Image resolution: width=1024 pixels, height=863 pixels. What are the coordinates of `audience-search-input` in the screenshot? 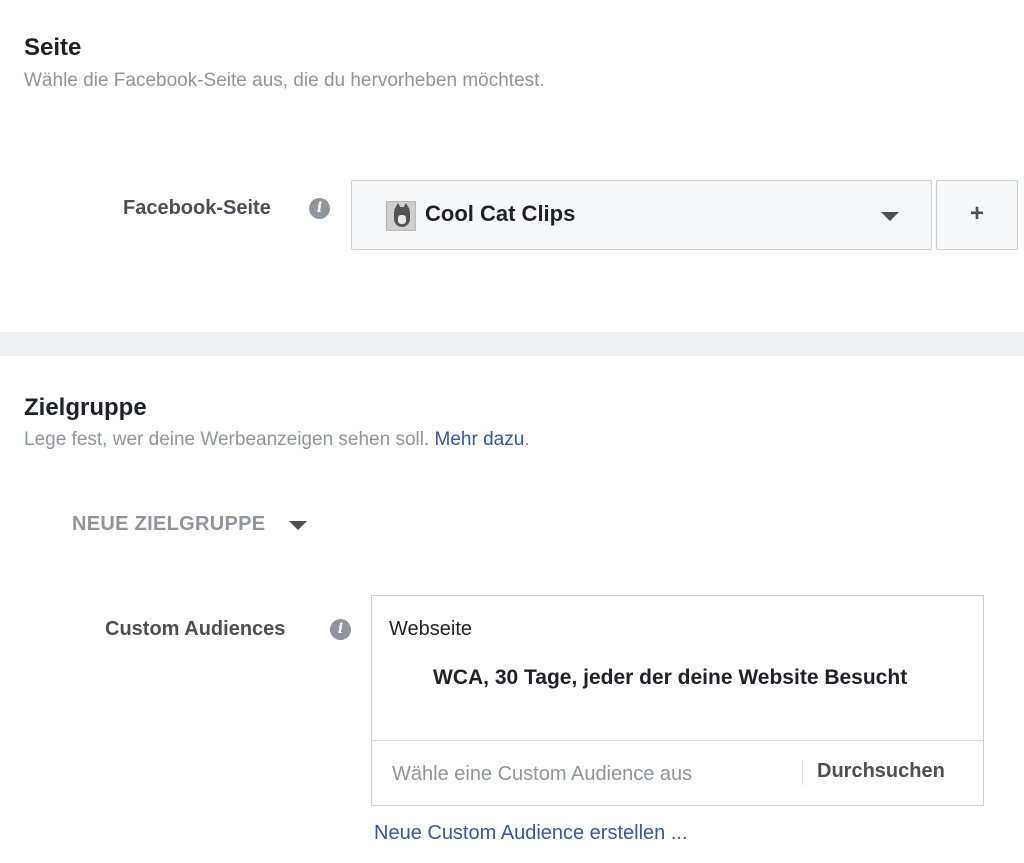 It's located at (585, 774).